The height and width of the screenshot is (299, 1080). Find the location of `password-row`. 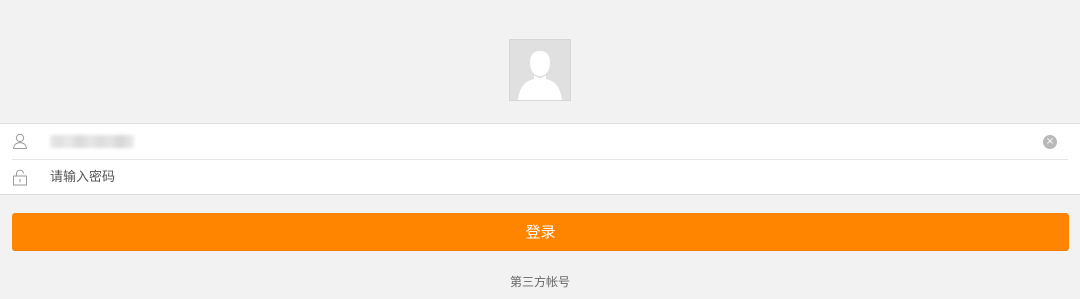

password-row is located at coordinates (540, 177).